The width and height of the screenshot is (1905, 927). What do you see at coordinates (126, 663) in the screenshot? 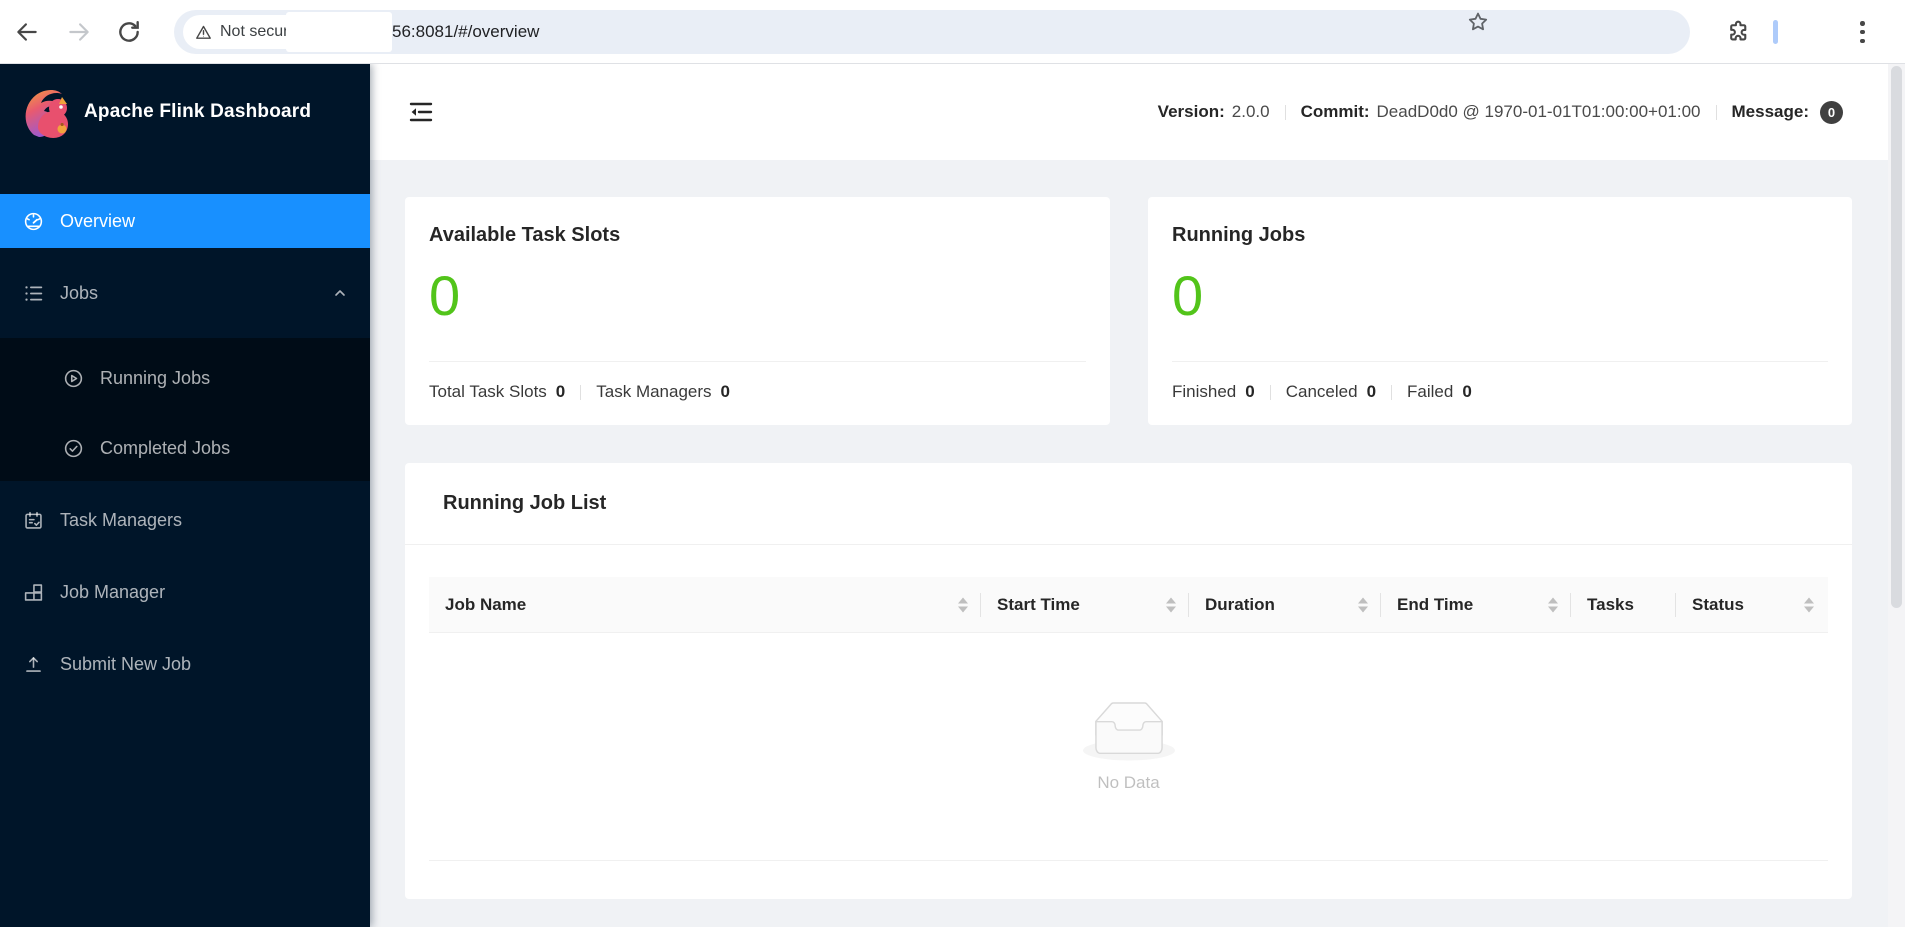
I see `sidebar-item-label: Submit New Job` at bounding box center [126, 663].